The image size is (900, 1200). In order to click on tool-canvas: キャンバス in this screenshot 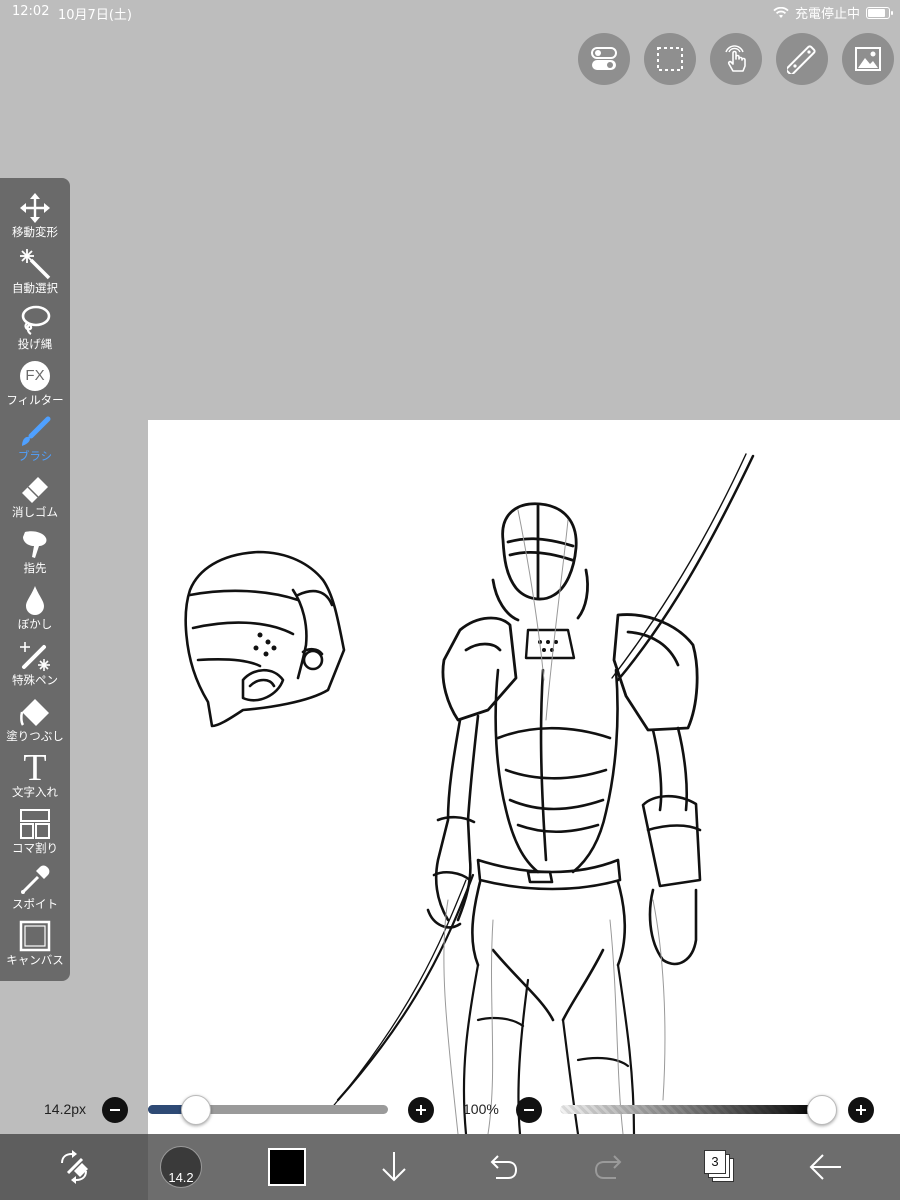, I will do `click(35, 946)`.